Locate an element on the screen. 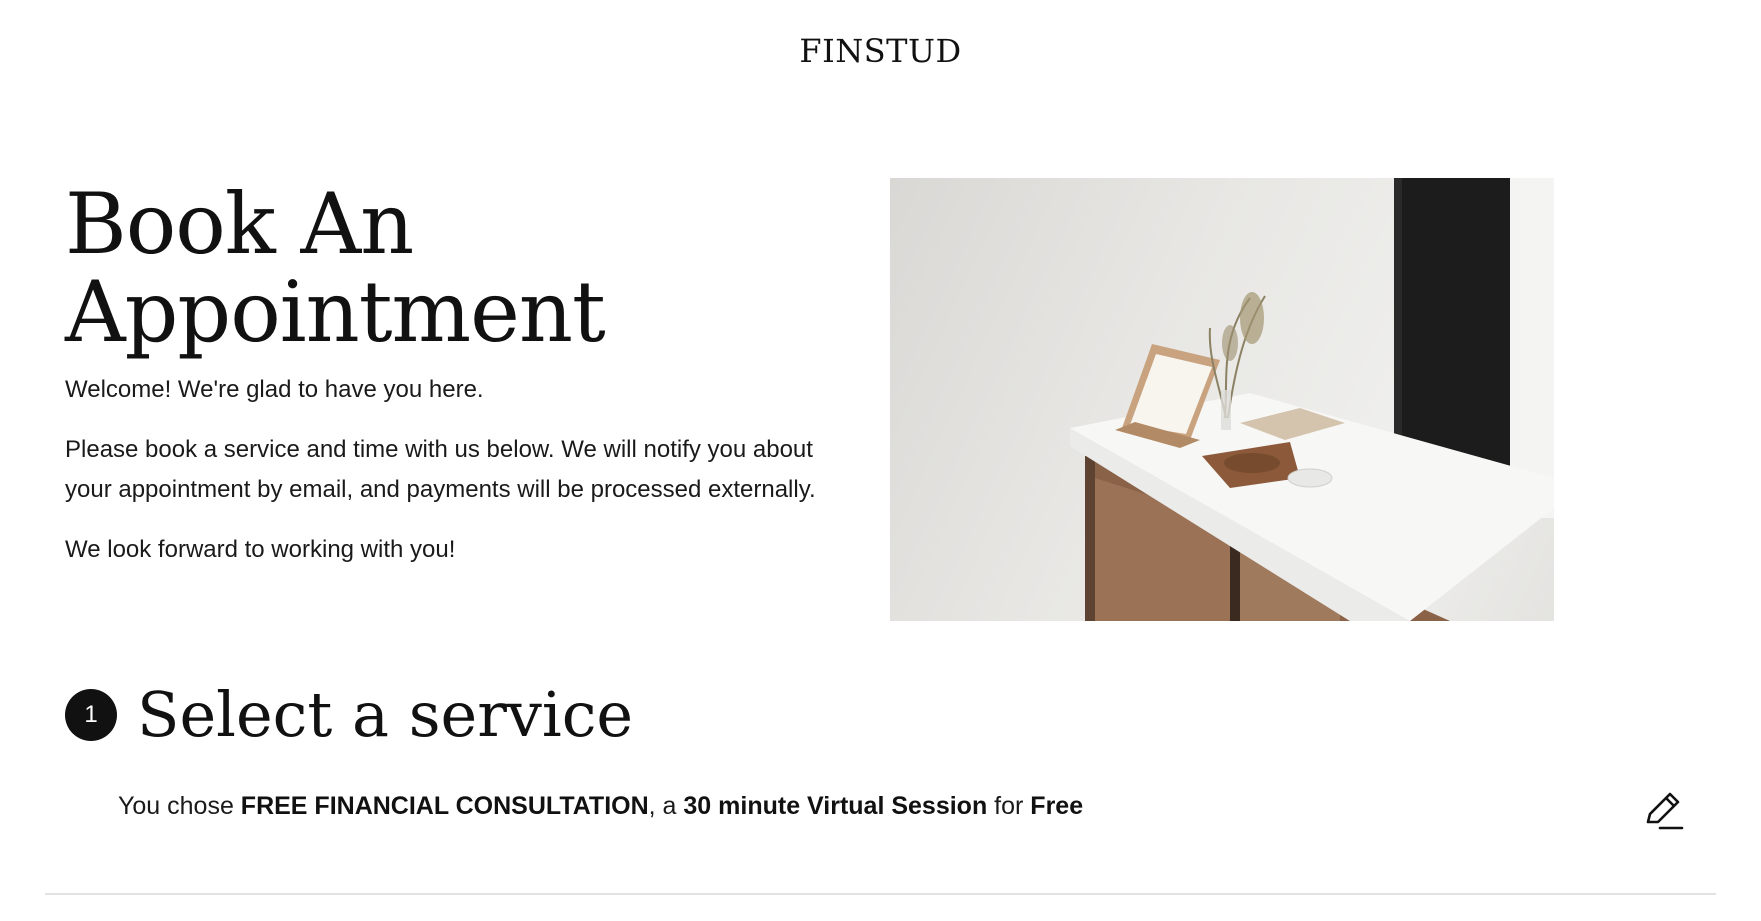 This screenshot has height=921, width=1761. edit-service-button is located at coordinates (1663, 809).